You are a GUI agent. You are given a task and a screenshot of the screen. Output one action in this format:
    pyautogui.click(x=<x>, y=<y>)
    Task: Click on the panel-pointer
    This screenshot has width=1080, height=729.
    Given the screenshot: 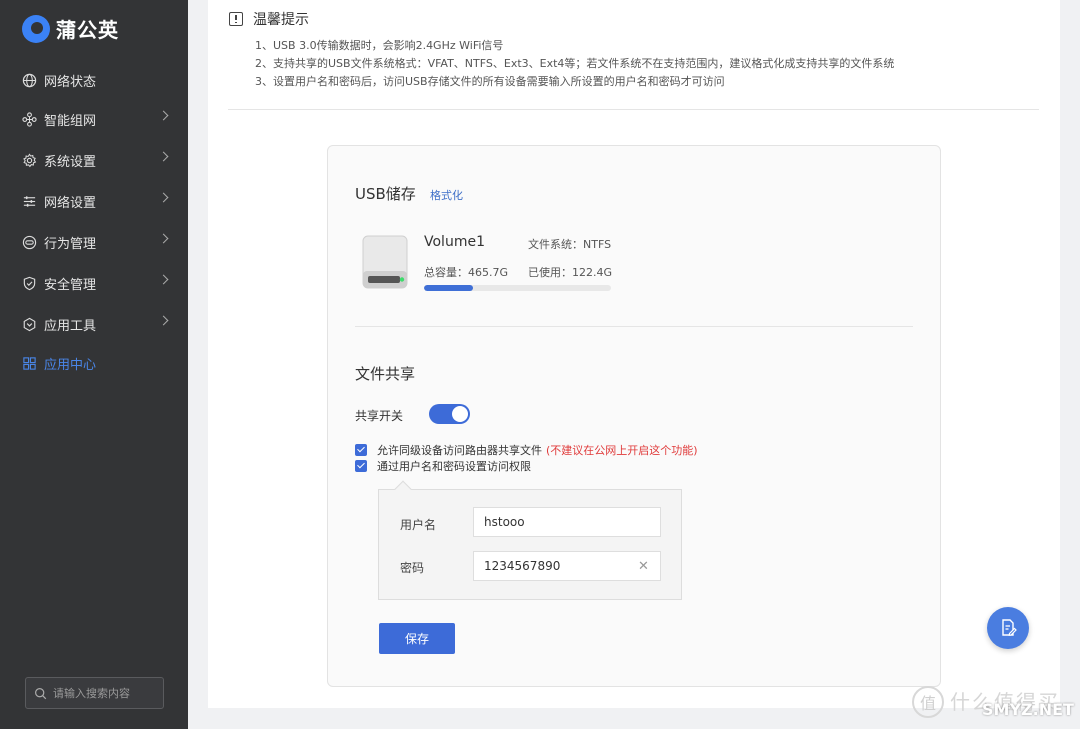 What is the action you would take?
    pyautogui.click(x=403, y=489)
    